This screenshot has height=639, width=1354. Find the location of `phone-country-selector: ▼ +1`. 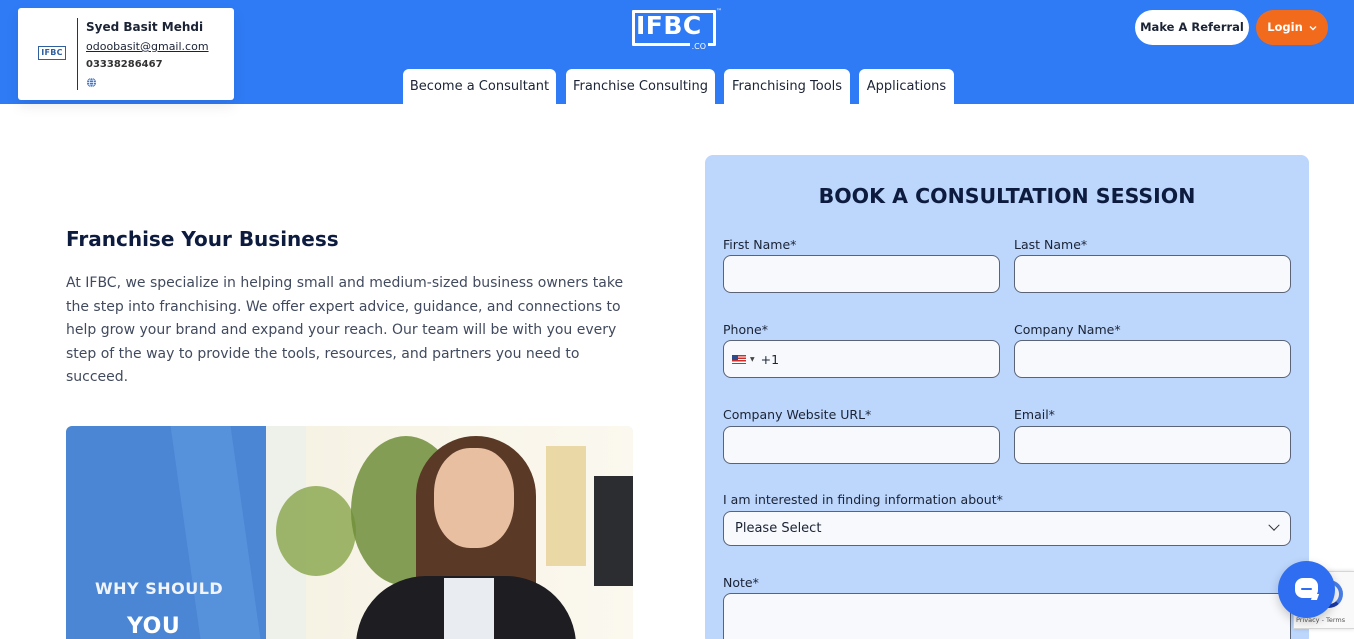

phone-country-selector: ▼ +1 is located at coordinates (755, 359).